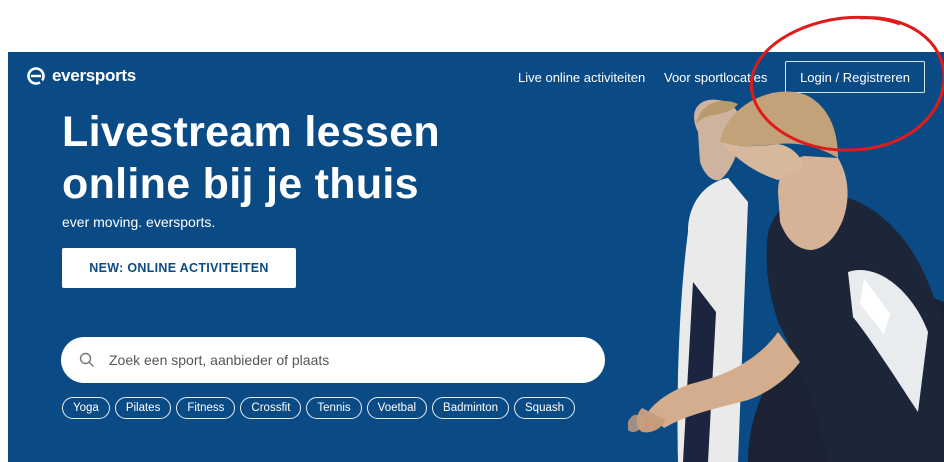 The width and height of the screenshot is (944, 462). What do you see at coordinates (86, 408) in the screenshot?
I see `chip-yoga: Yoga` at bounding box center [86, 408].